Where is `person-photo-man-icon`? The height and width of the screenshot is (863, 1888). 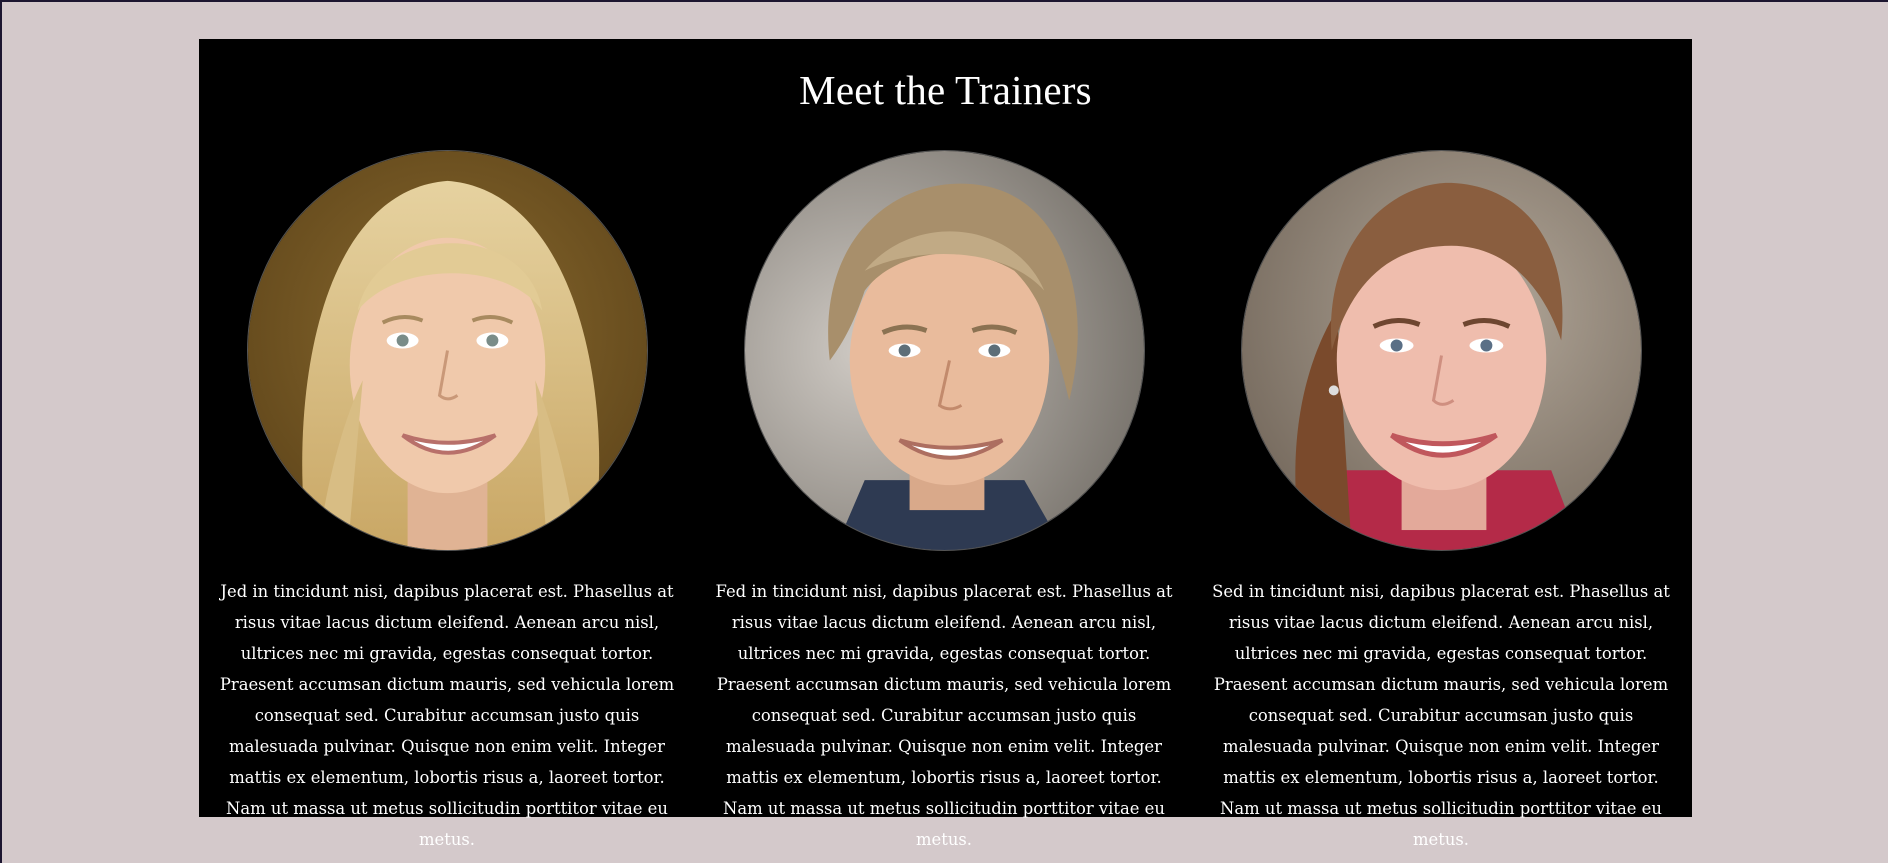 person-photo-man-icon is located at coordinates (944, 350).